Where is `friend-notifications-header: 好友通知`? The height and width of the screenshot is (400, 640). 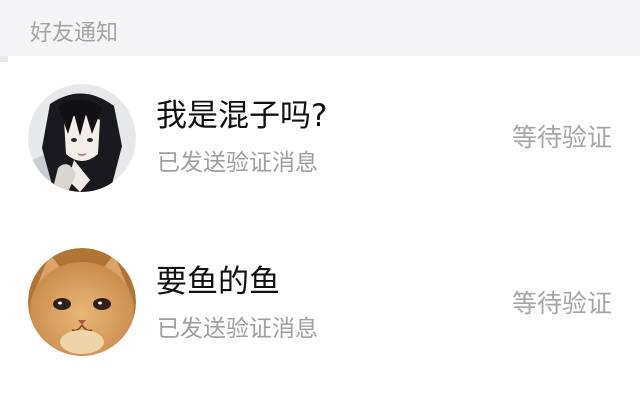 friend-notifications-header: 好友通知 is located at coordinates (320, 28).